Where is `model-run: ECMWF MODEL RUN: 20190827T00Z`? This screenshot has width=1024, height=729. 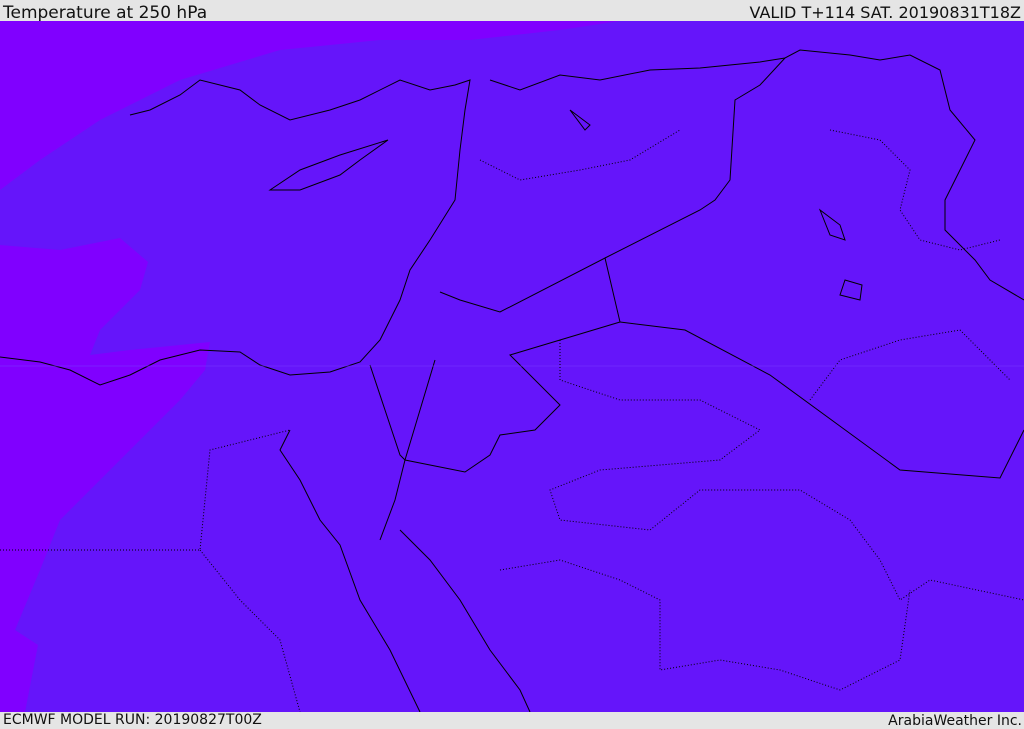 model-run: ECMWF MODEL RUN: 20190827T00Z is located at coordinates (132, 720).